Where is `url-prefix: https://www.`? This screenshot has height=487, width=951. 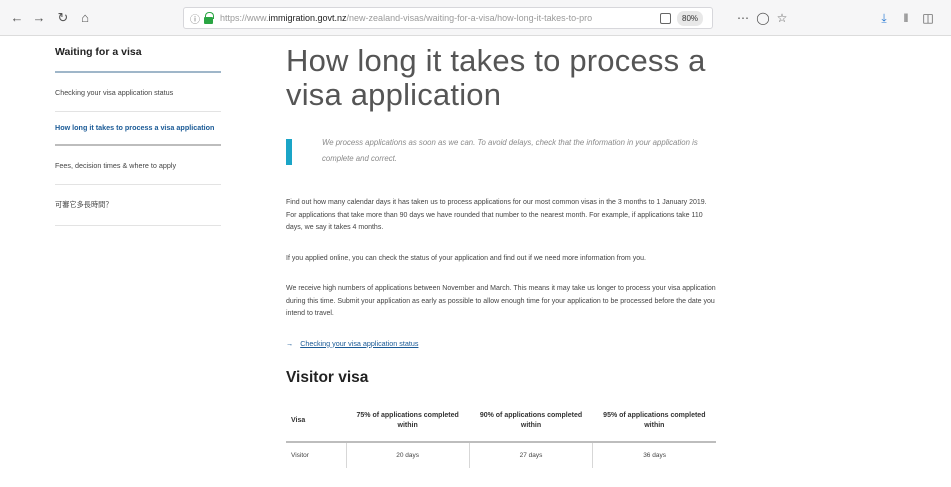
url-prefix: https://www. is located at coordinates (244, 18).